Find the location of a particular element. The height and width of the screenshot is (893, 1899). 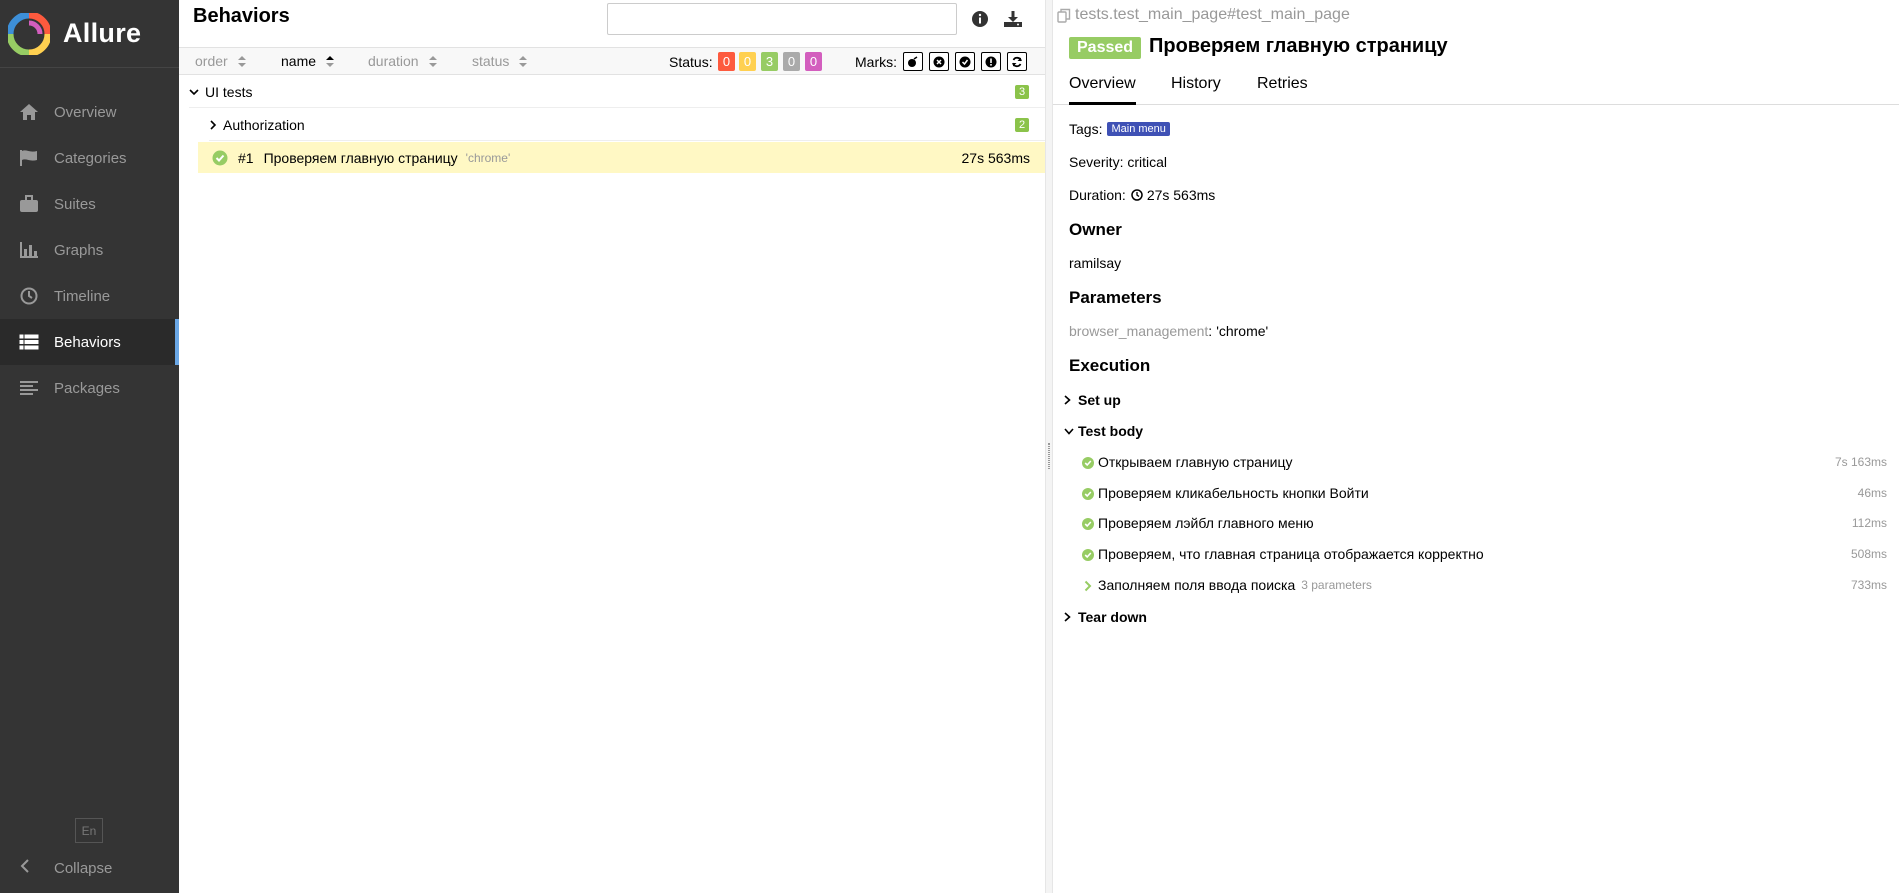

chevron-left-icon is located at coordinates (27, 868).